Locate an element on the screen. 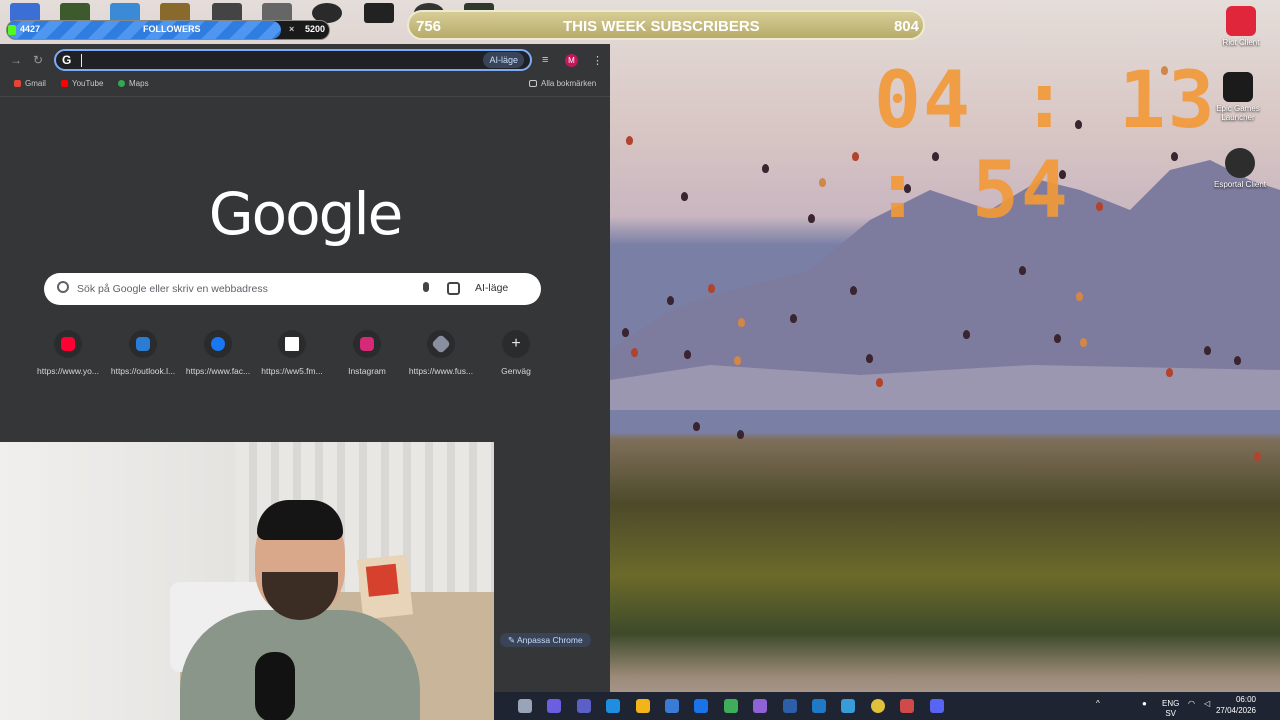  desktop-icon-riot-client: Riot Client is located at coordinates (1241, 26).